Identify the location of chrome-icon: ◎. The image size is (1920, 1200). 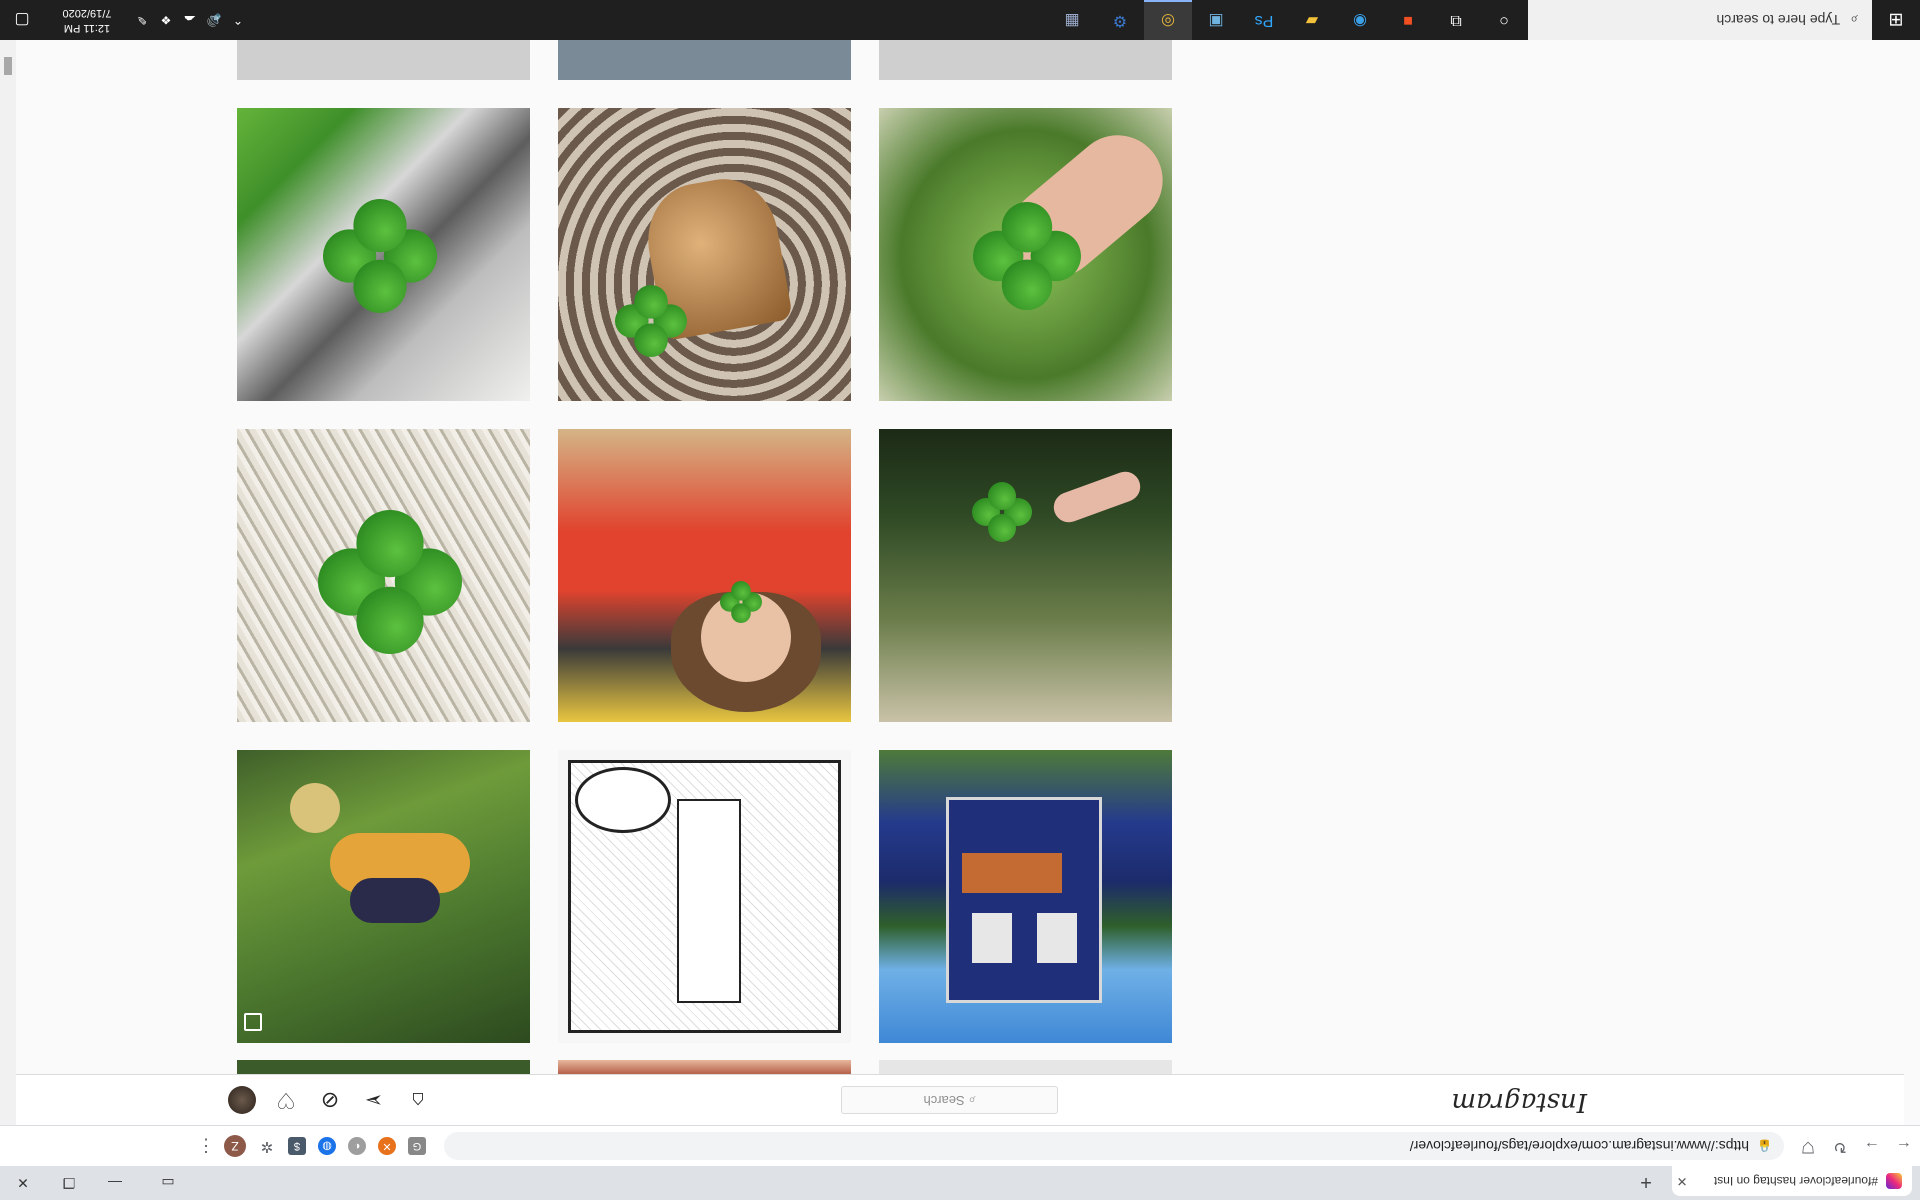
(1168, 20).